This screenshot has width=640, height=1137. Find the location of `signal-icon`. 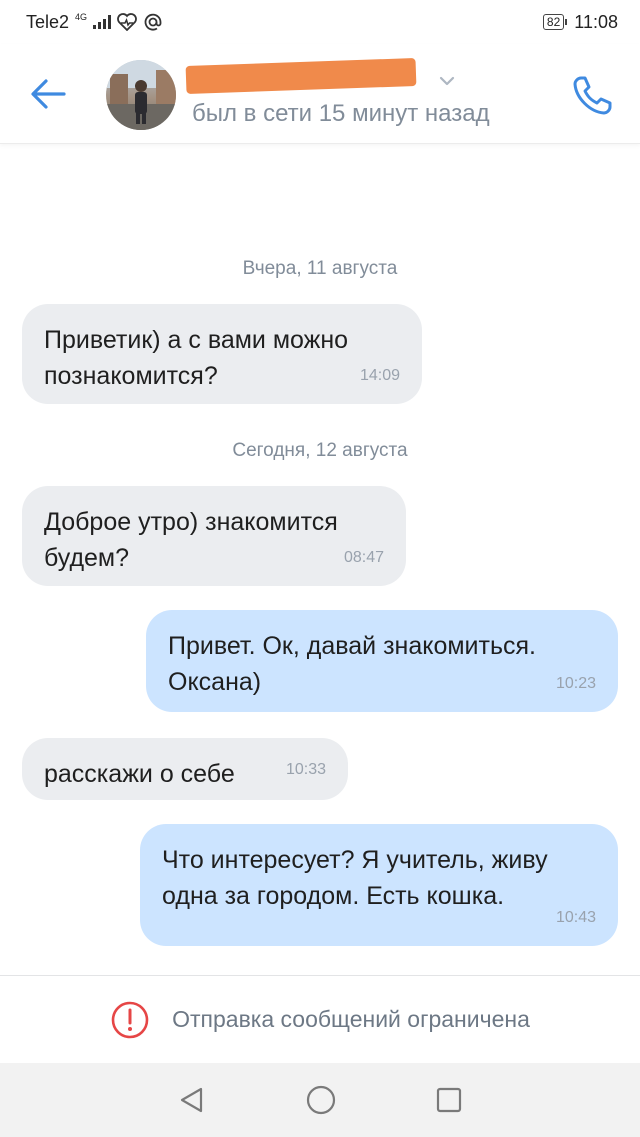

signal-icon is located at coordinates (102, 22).